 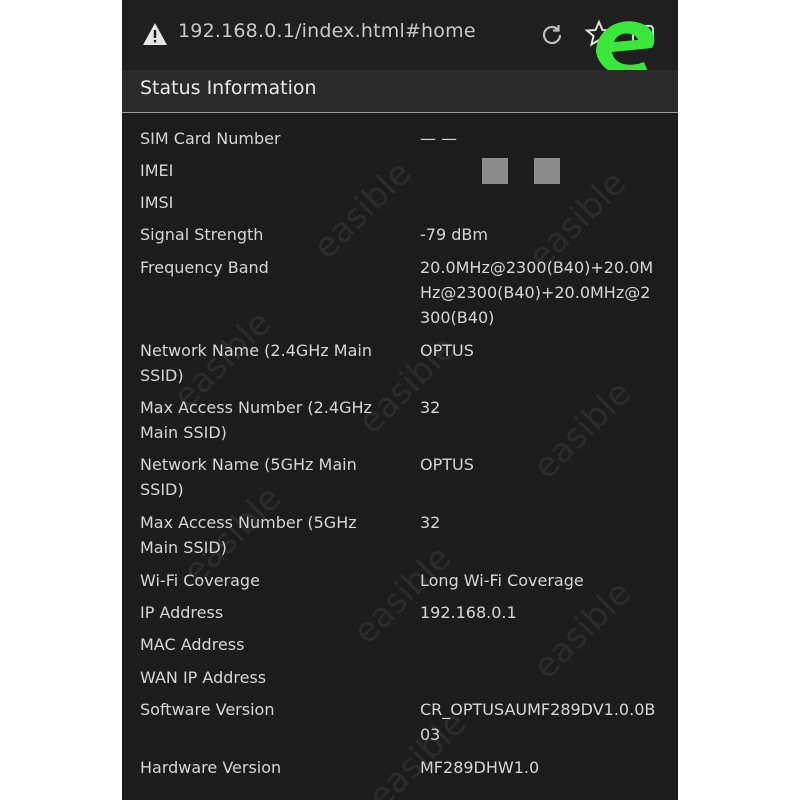 What do you see at coordinates (207, 709) in the screenshot?
I see `row-label: Software Version` at bounding box center [207, 709].